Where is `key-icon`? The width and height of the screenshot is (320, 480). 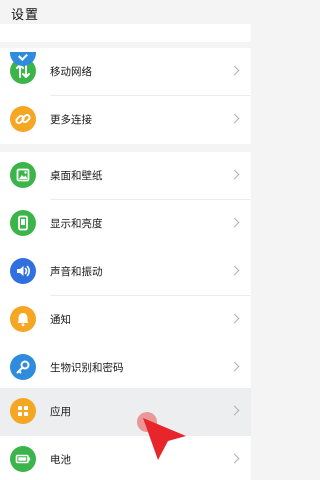
key-icon is located at coordinates (23, 367).